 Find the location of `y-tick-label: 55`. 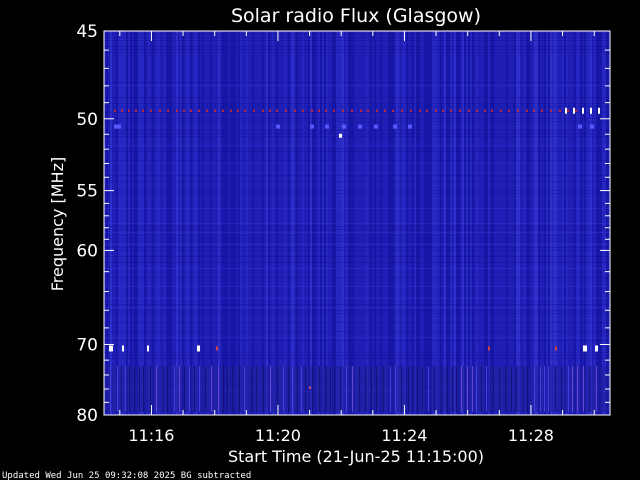

y-tick-label: 55 is located at coordinates (87, 192).